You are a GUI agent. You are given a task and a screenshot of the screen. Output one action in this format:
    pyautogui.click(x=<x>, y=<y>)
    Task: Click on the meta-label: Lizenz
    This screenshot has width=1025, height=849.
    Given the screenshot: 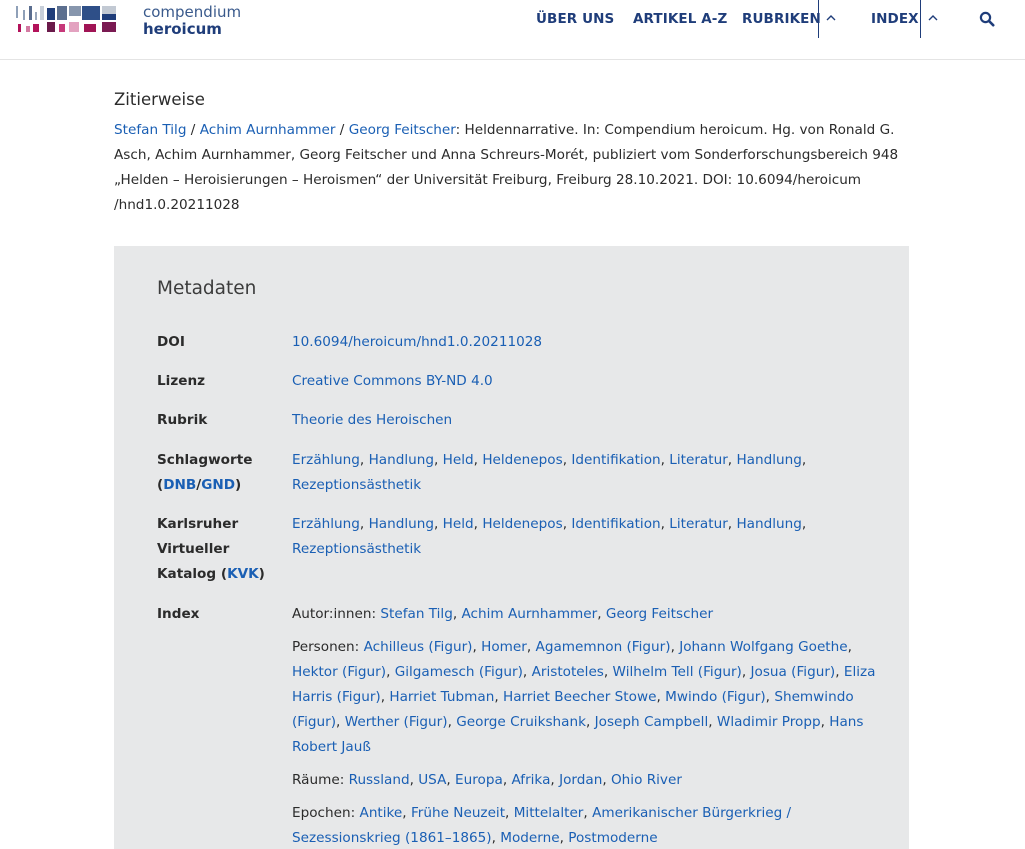 What is the action you would take?
    pyautogui.click(x=181, y=381)
    